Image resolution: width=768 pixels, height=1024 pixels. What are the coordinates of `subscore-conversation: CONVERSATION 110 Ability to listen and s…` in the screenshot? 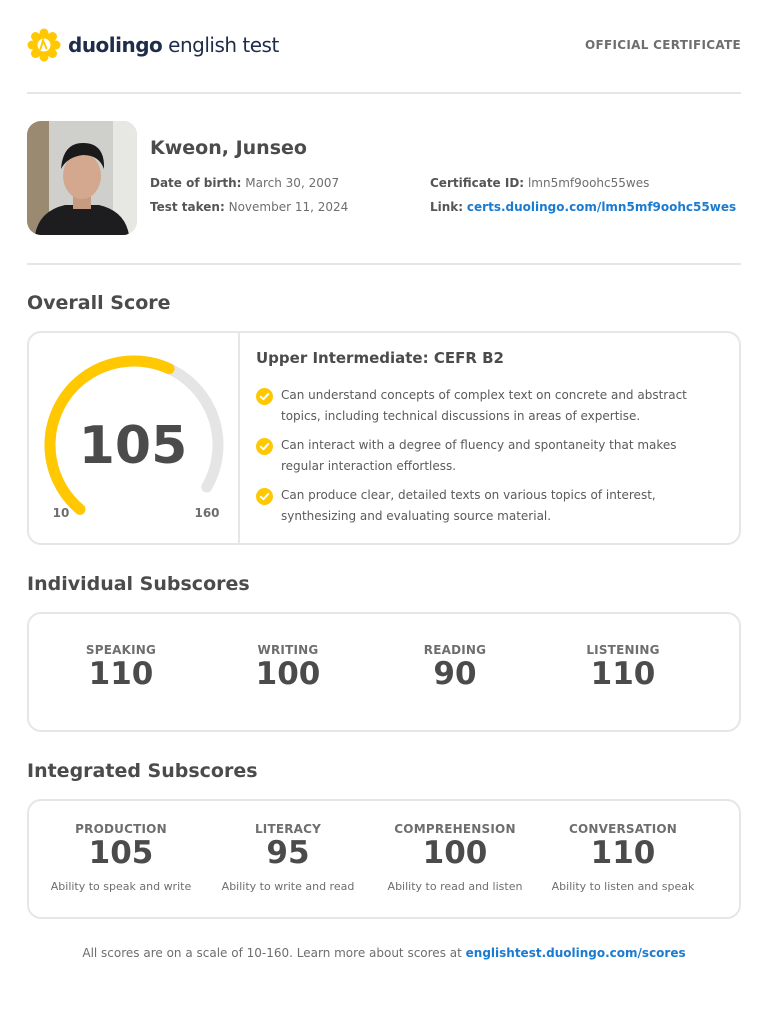 It's located at (623, 857).